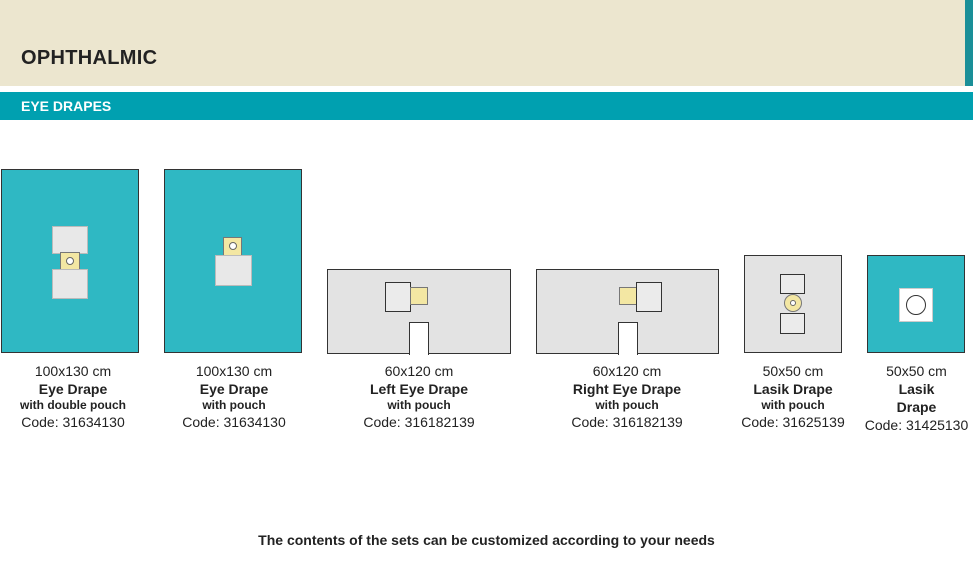 The height and width of the screenshot is (582, 973). Describe the element at coordinates (486, 106) in the screenshot. I see `section-band: EYE DRAPES` at that location.